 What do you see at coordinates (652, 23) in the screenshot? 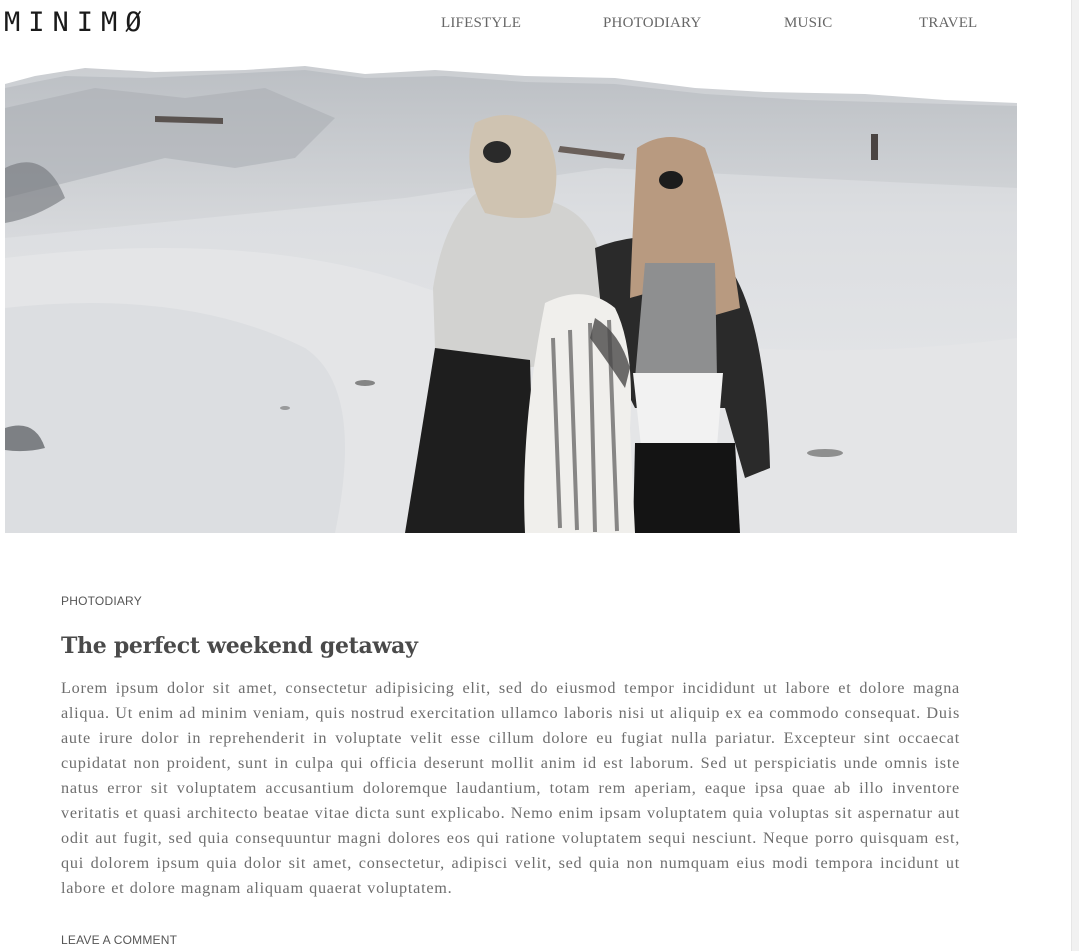
I see `nav-item-photodiary: PHOTODIARY` at bounding box center [652, 23].